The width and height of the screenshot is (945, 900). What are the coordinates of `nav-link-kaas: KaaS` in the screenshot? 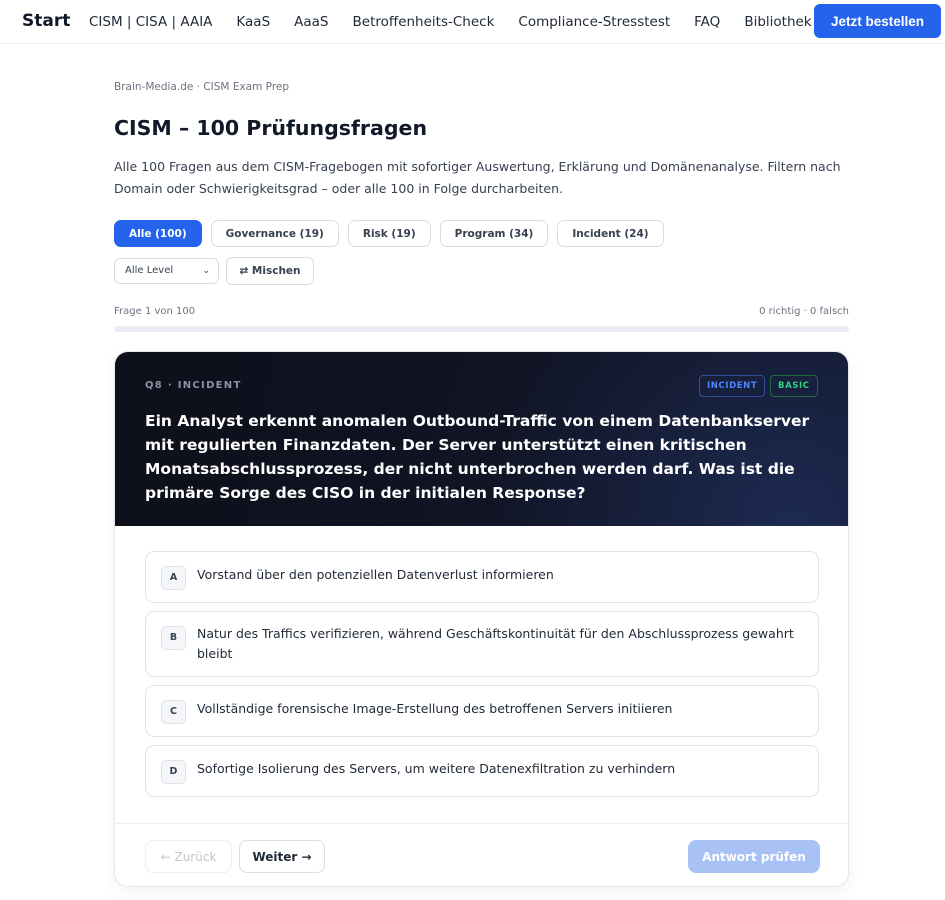 It's located at (253, 22).